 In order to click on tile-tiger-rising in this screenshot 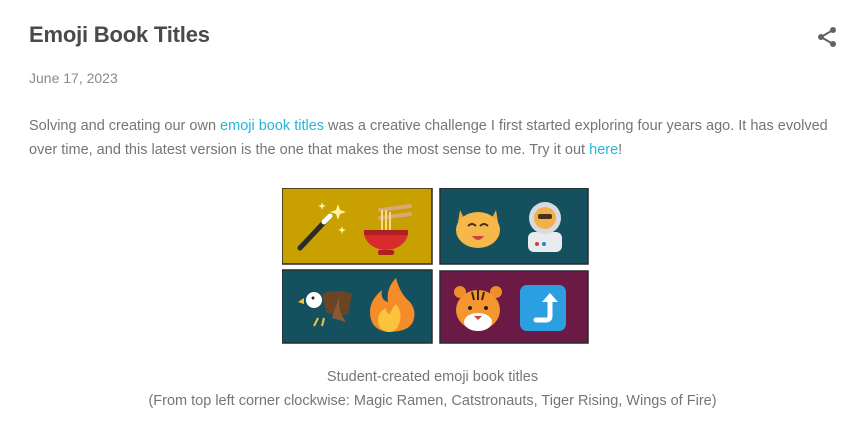, I will do `click(514, 307)`.